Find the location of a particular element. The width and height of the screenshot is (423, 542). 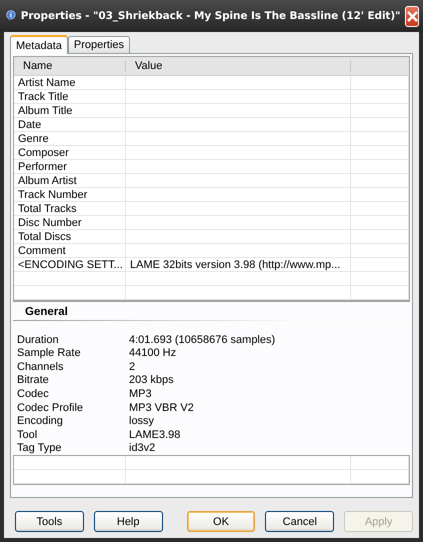

info-value: LAME3.98 is located at coordinates (155, 434).